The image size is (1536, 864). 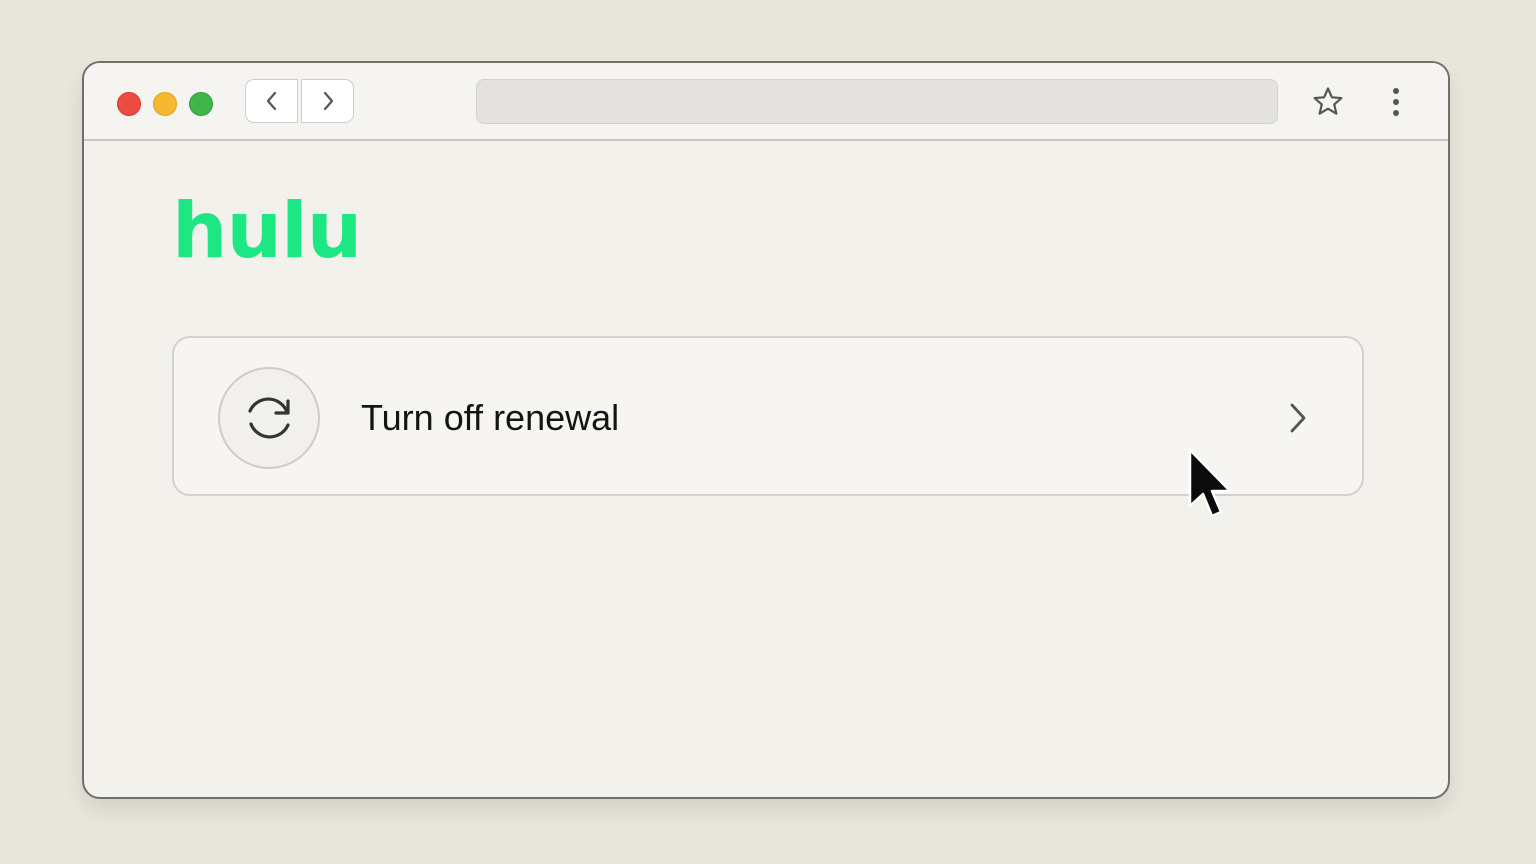 I want to click on browser-toolbar, so click(x=766, y=102).